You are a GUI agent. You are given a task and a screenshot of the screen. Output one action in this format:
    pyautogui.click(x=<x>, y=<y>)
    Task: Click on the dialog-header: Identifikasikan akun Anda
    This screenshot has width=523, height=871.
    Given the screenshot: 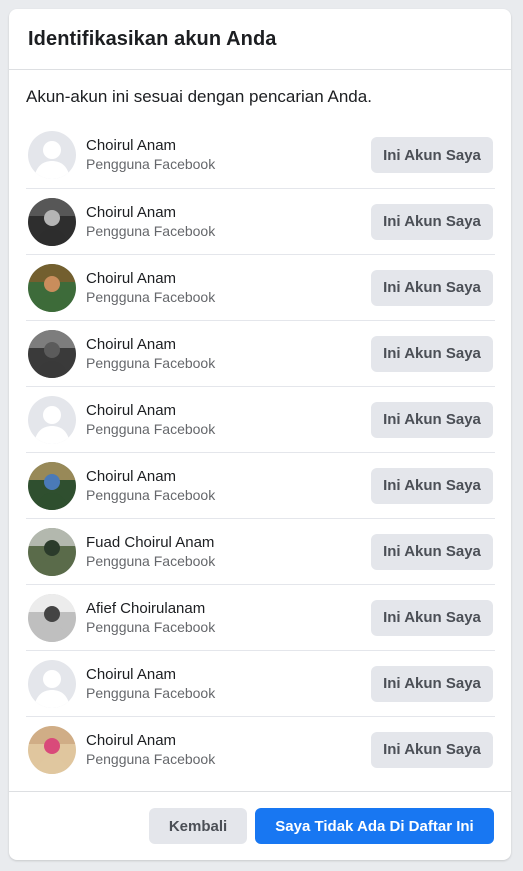 What is the action you would take?
    pyautogui.click(x=260, y=39)
    